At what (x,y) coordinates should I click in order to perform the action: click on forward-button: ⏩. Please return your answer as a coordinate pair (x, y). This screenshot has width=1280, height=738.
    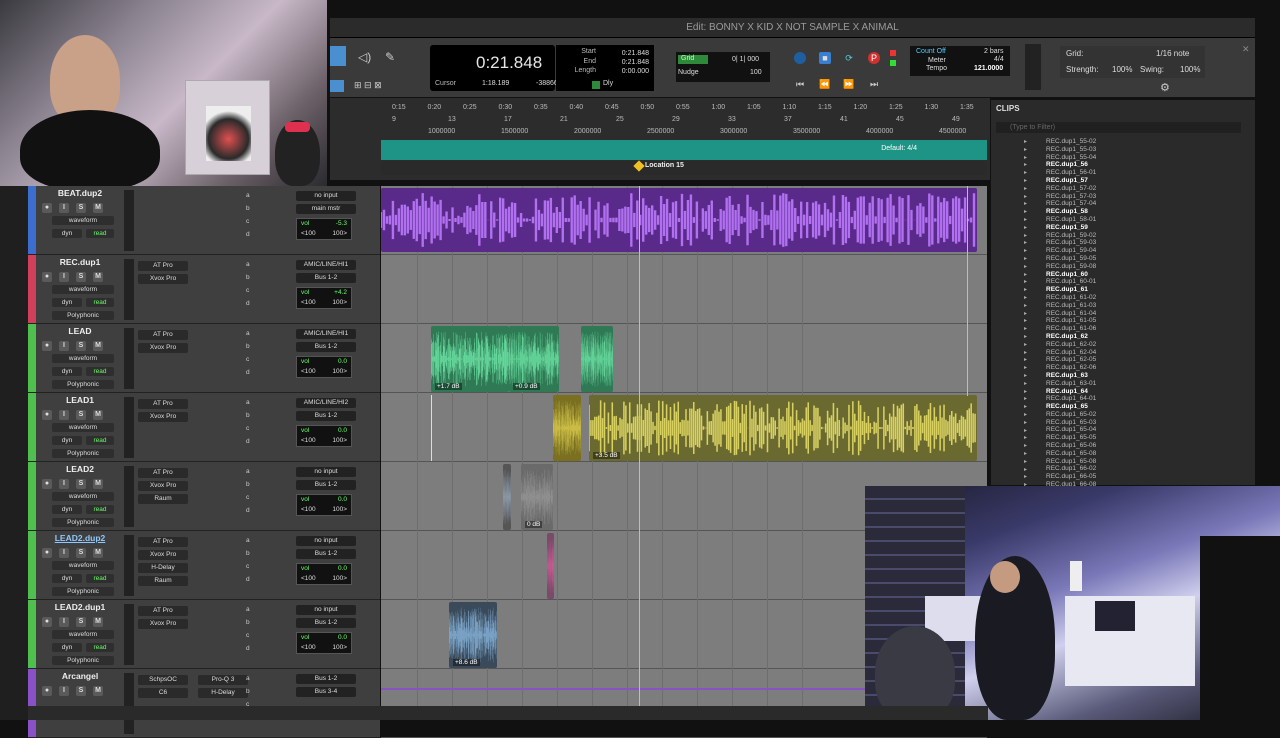
    Looking at the image, I should click on (849, 84).